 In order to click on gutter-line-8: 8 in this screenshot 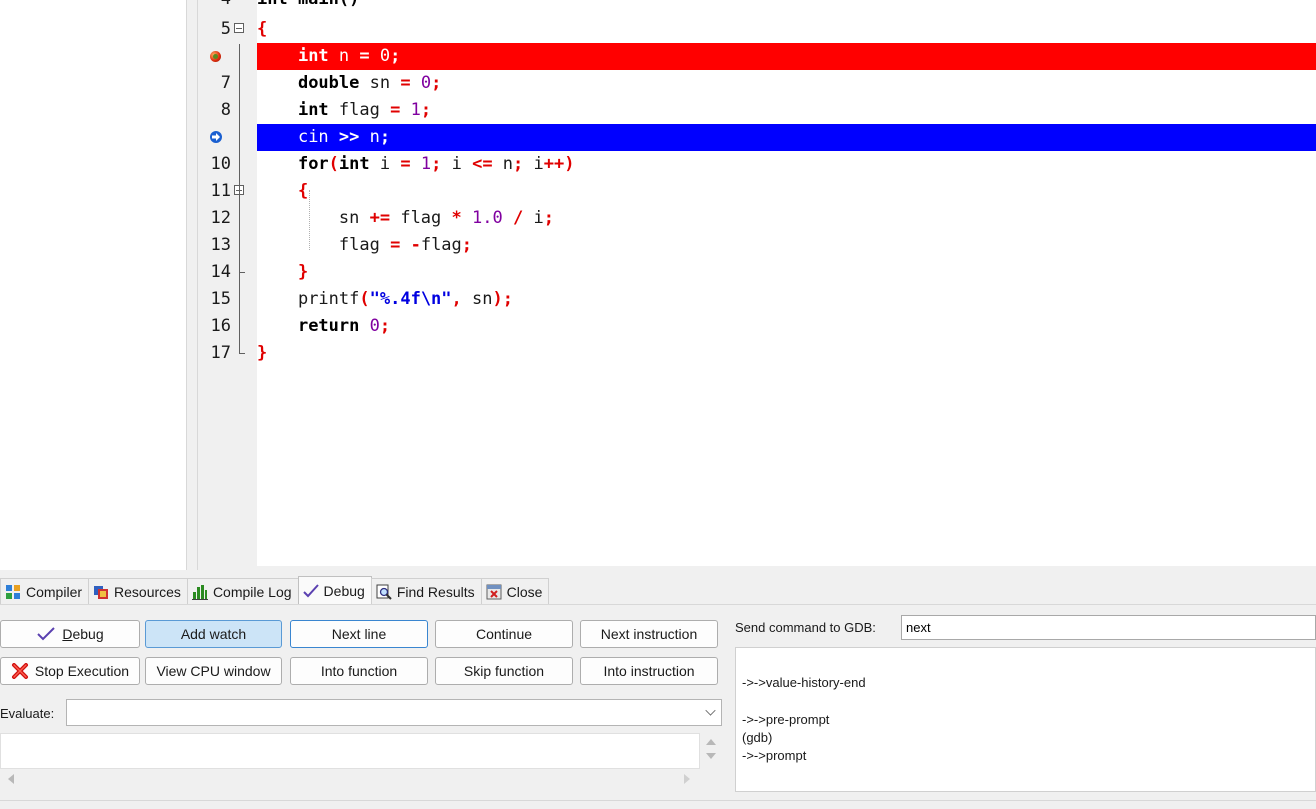, I will do `click(227, 110)`.